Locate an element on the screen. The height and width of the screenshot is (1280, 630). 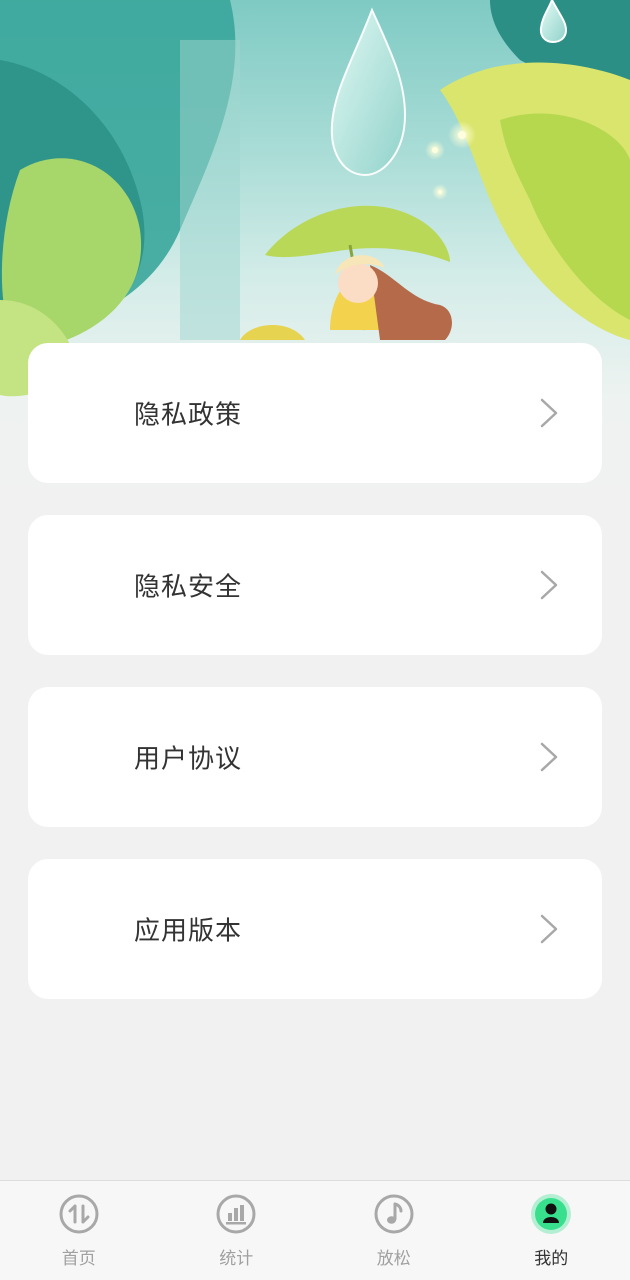
tab-label: 首页 is located at coordinates (78, 1259).